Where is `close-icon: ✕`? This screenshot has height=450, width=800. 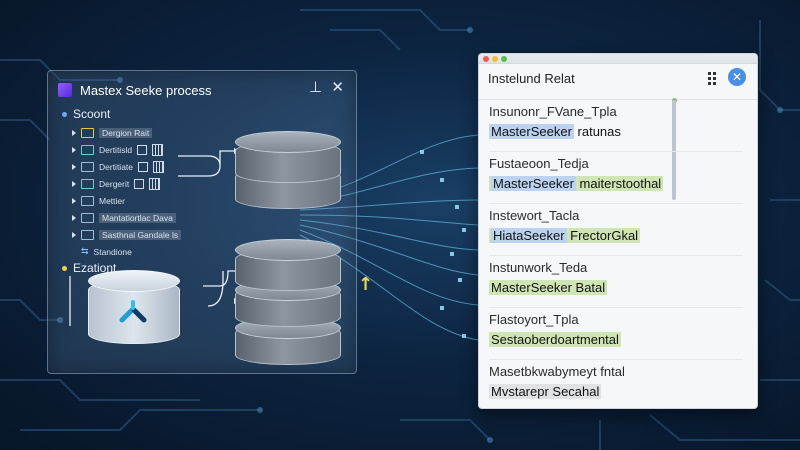
close-icon: ✕ is located at coordinates (737, 77).